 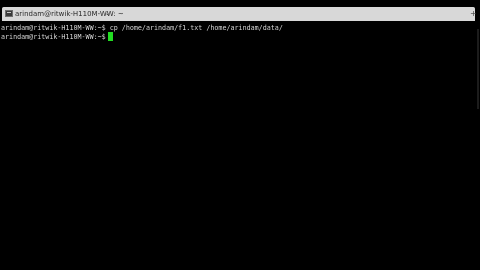 I want to click on text-cursor, so click(x=110, y=36).